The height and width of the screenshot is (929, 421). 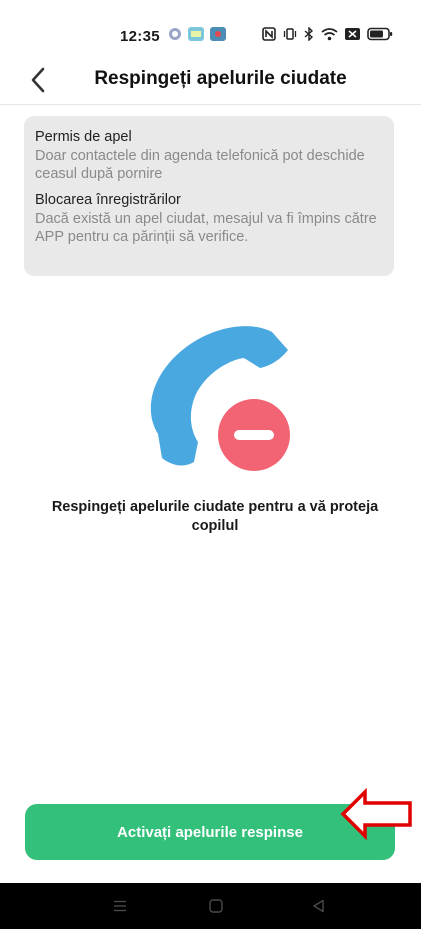 I want to click on gallery-notification-icon, so click(x=196, y=34).